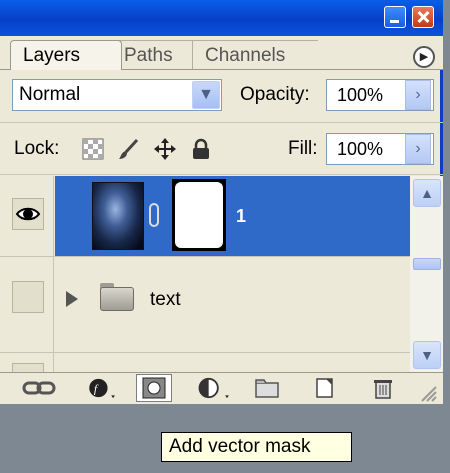 Image resolution: width=450 pixels, height=473 pixels. I want to click on opacity-label: Opacity:, so click(275, 94).